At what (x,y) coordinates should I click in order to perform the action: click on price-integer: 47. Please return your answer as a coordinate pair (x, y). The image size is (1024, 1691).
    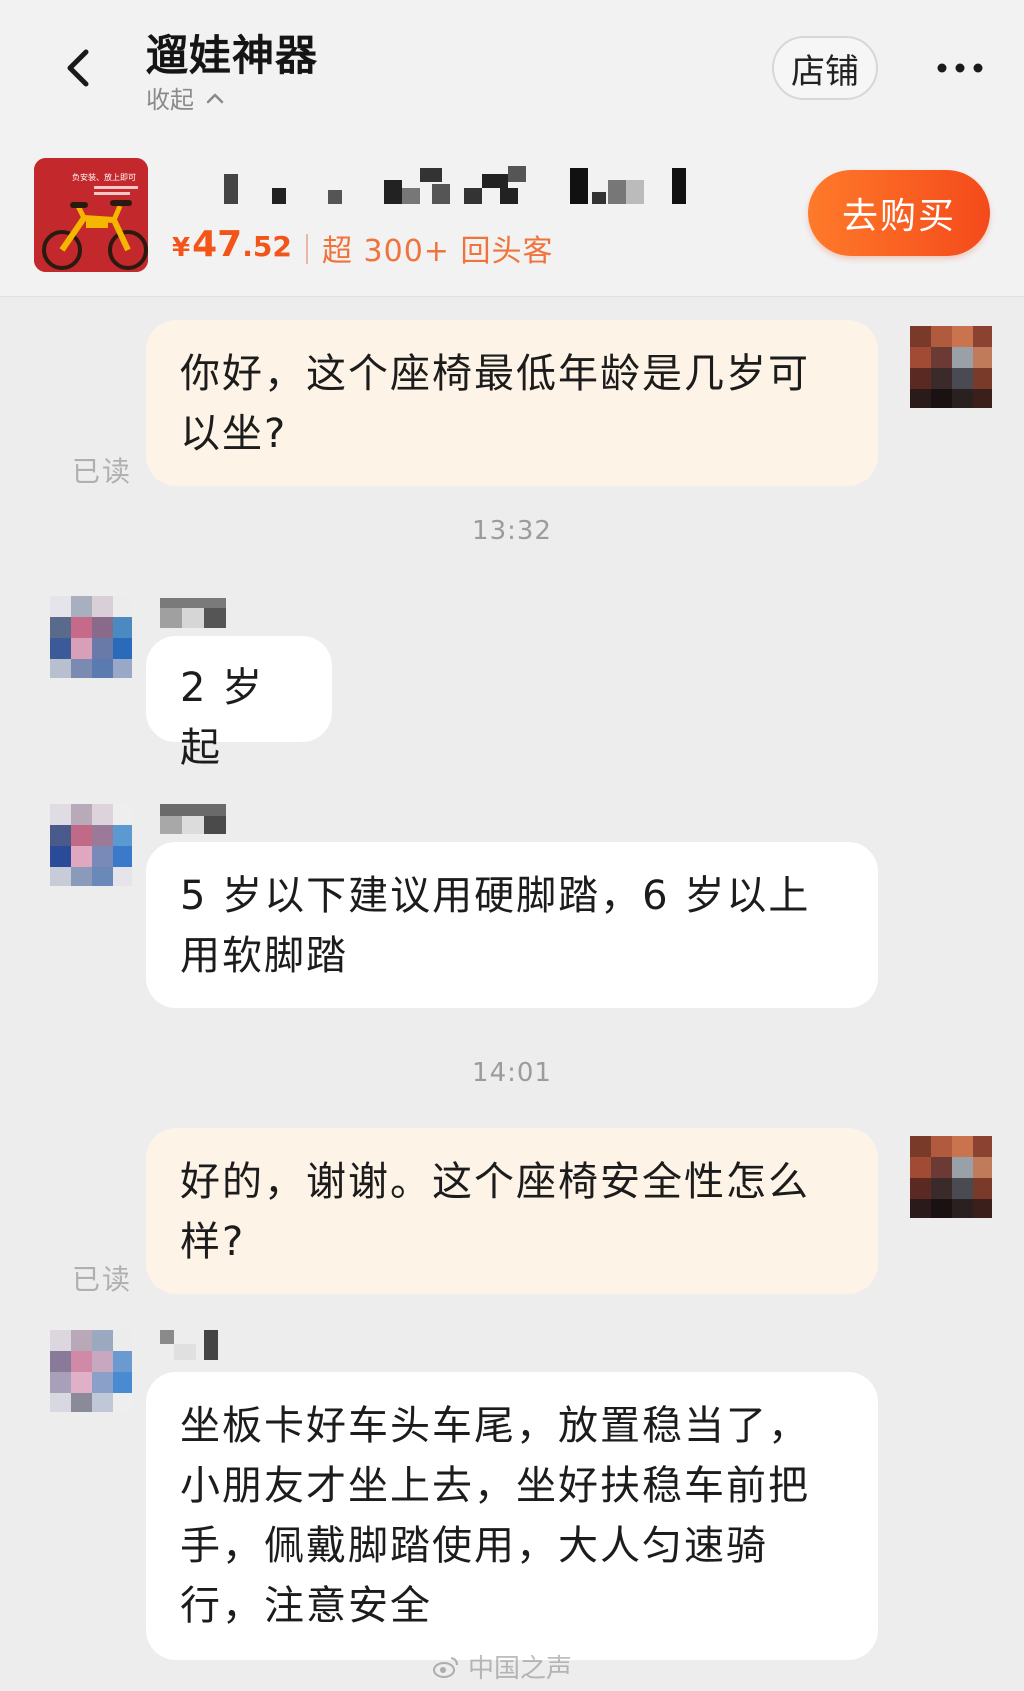
    Looking at the image, I should click on (217, 244).